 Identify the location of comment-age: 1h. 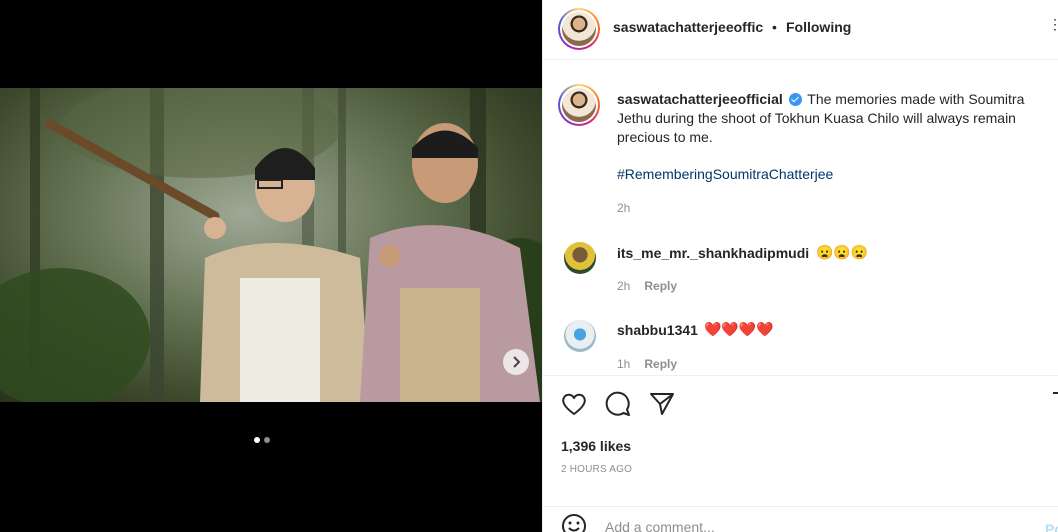
(624, 364).